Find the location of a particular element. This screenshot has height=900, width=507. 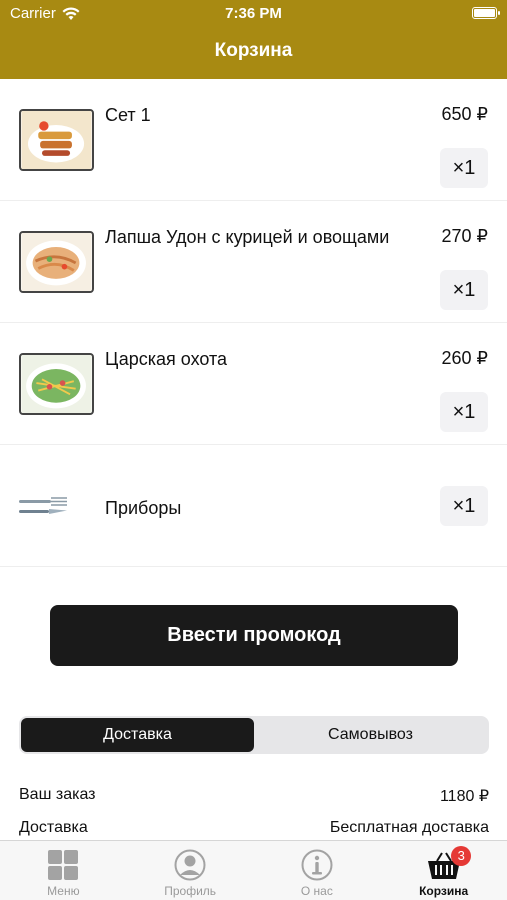

item-price: 270 ₽ is located at coordinates (465, 236).